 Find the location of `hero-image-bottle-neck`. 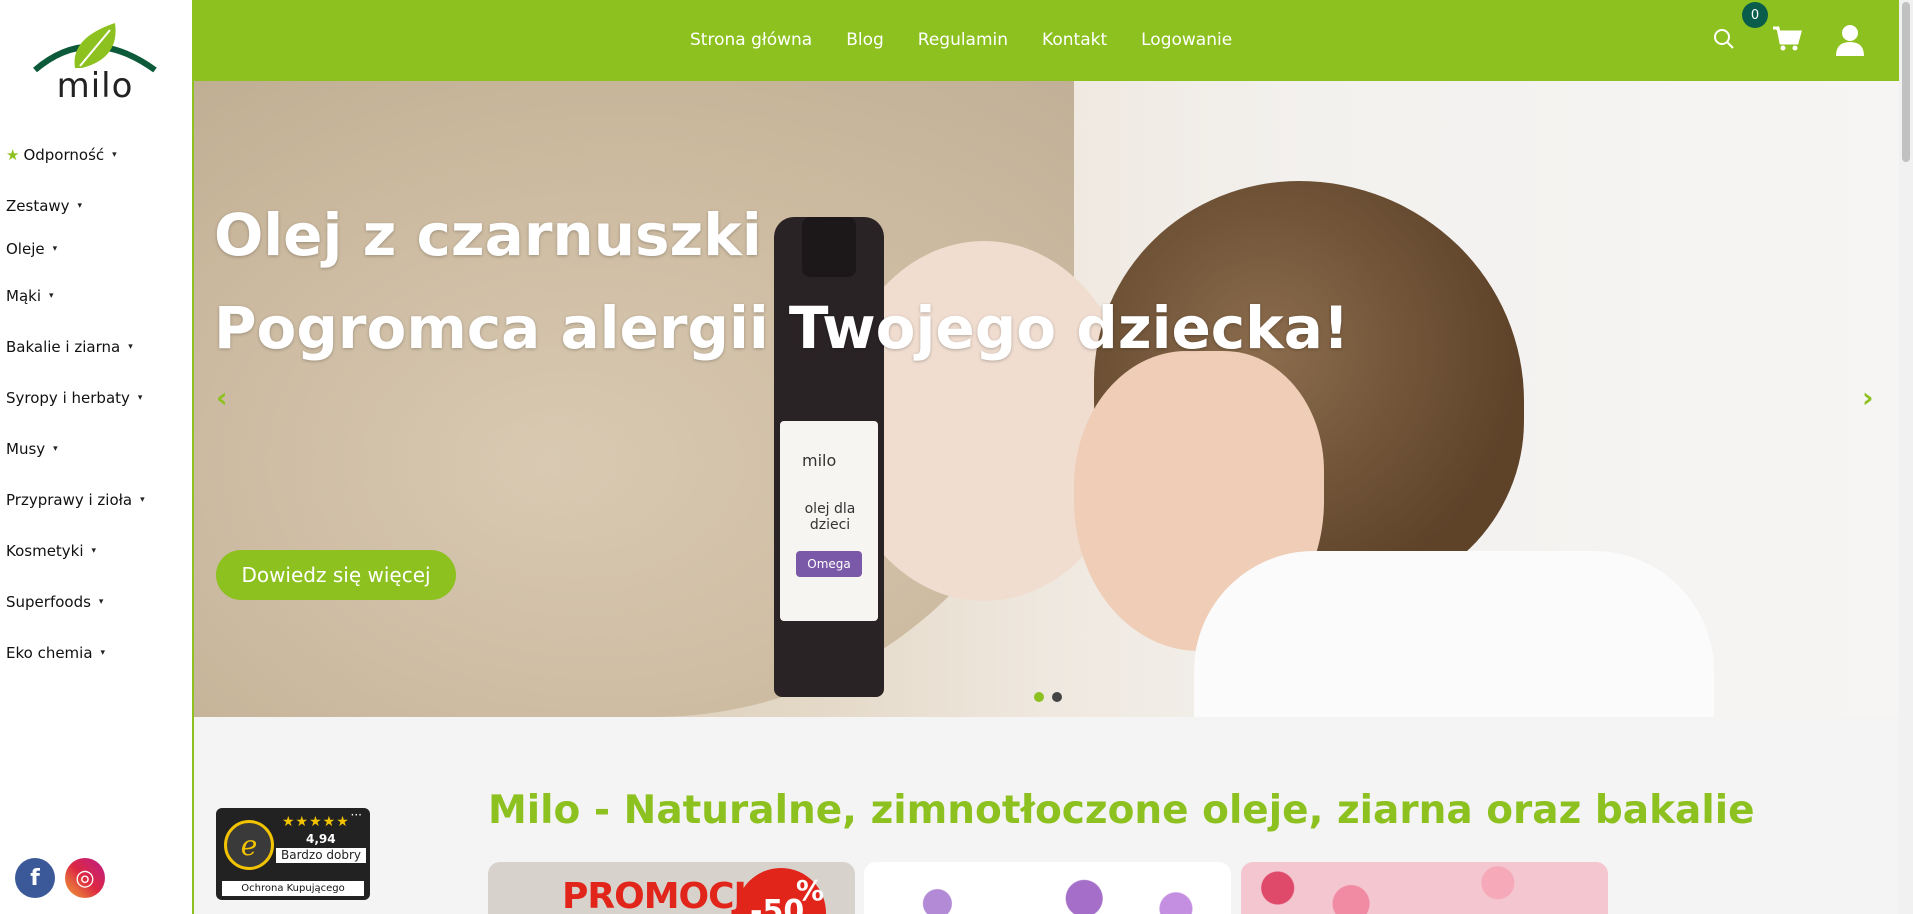

hero-image-bottle-neck is located at coordinates (829, 247).